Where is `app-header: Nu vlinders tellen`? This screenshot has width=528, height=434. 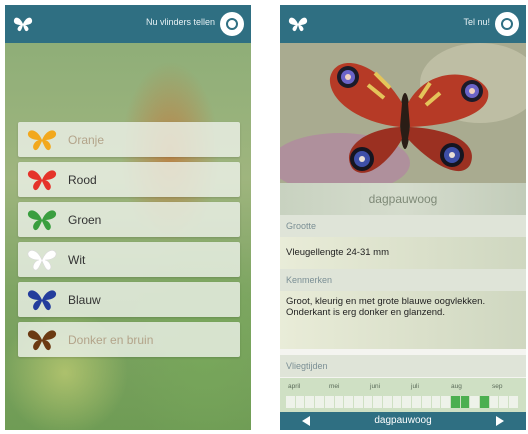 app-header: Nu vlinders tellen is located at coordinates (128, 24).